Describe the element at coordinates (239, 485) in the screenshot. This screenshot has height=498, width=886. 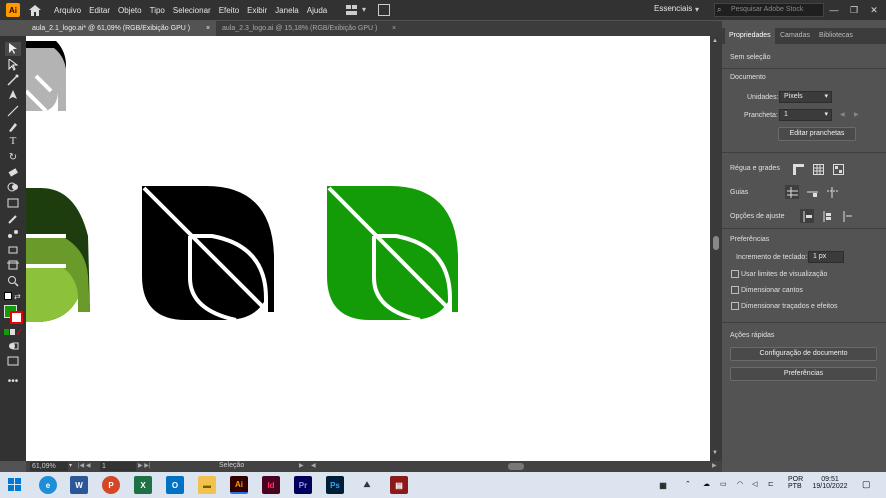
I see `illustrator-taskbar-icon: Ai` at that location.